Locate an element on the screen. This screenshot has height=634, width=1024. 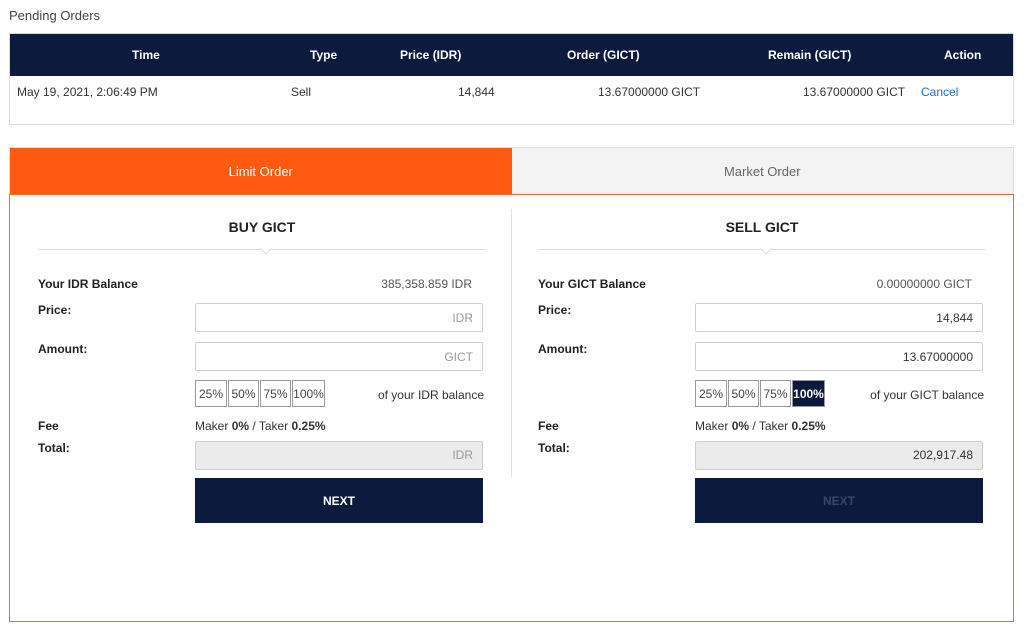
buy-fee-value: Maker 0% / Taker 0.25% is located at coordinates (260, 426).